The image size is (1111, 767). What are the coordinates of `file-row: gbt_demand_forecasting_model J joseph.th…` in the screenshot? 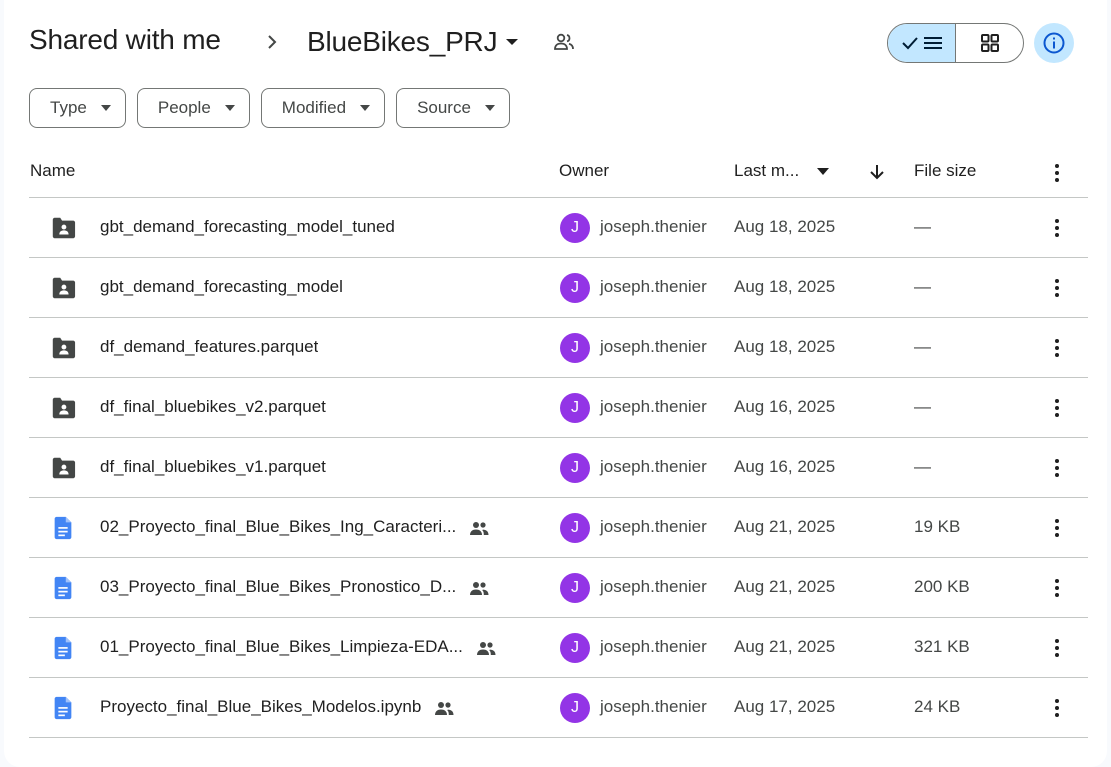 It's located at (558, 288).